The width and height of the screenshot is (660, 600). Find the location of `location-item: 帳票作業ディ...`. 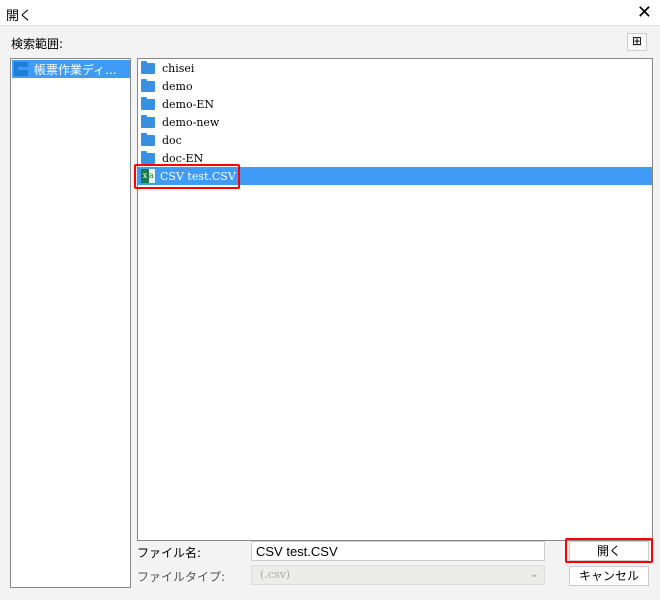

location-item: 帳票作業ディ... is located at coordinates (71, 69).